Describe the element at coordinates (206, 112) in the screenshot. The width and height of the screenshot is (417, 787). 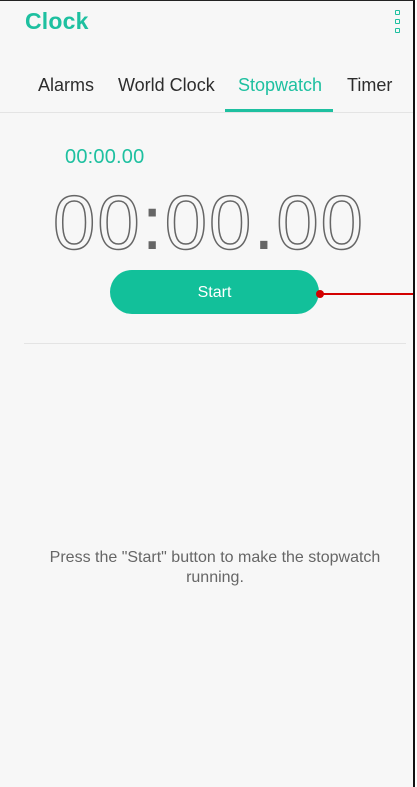
I see `tab-divider` at that location.